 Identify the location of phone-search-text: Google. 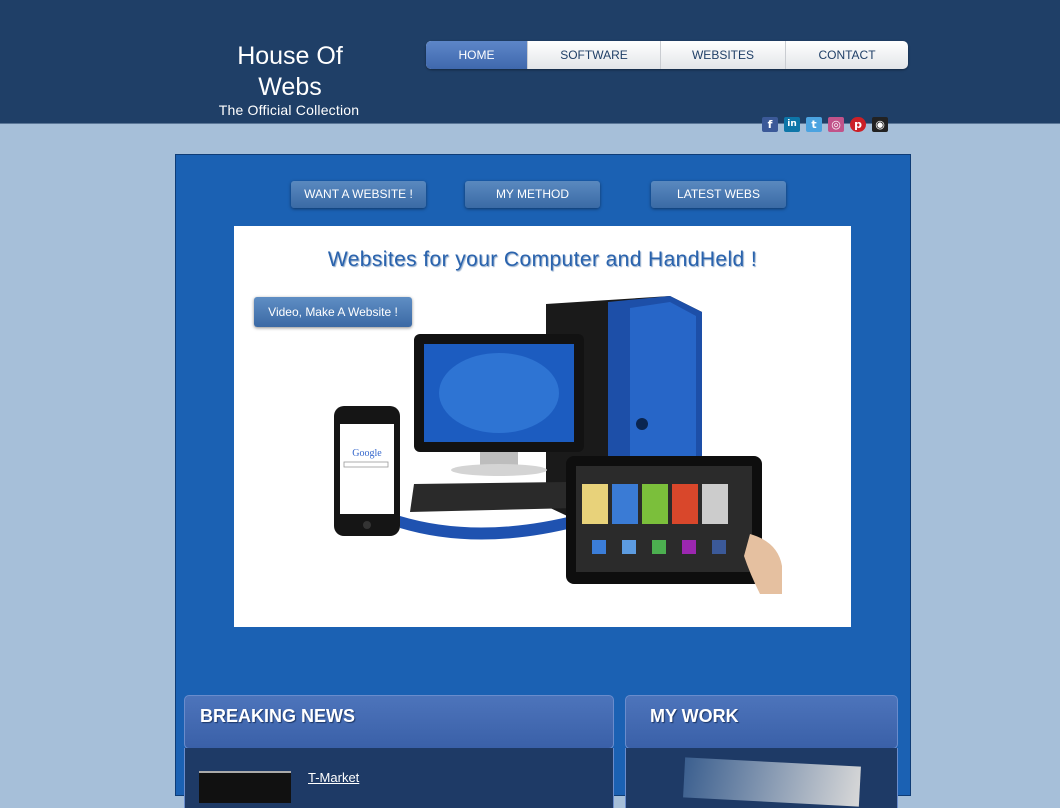
(367, 453).